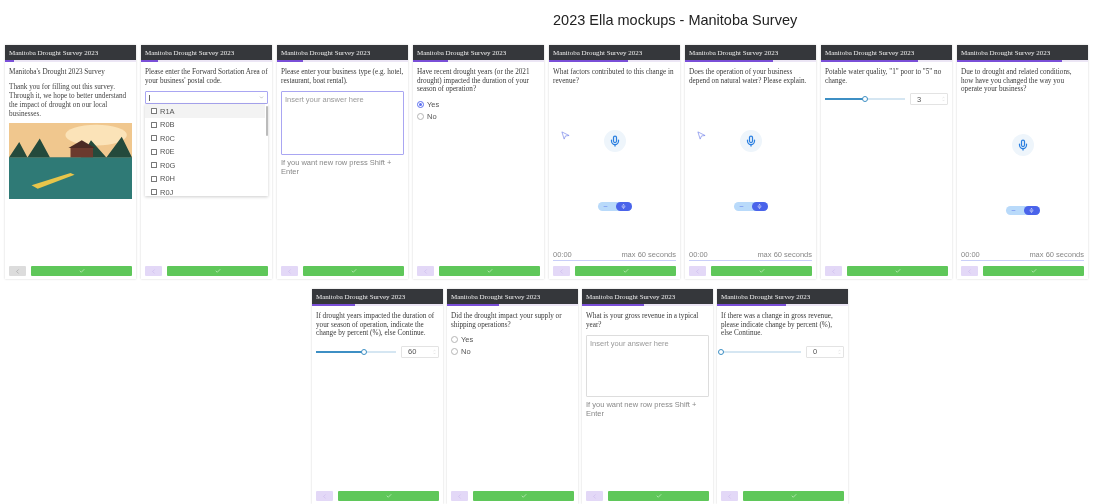  I want to click on scrollbar, so click(267, 121).